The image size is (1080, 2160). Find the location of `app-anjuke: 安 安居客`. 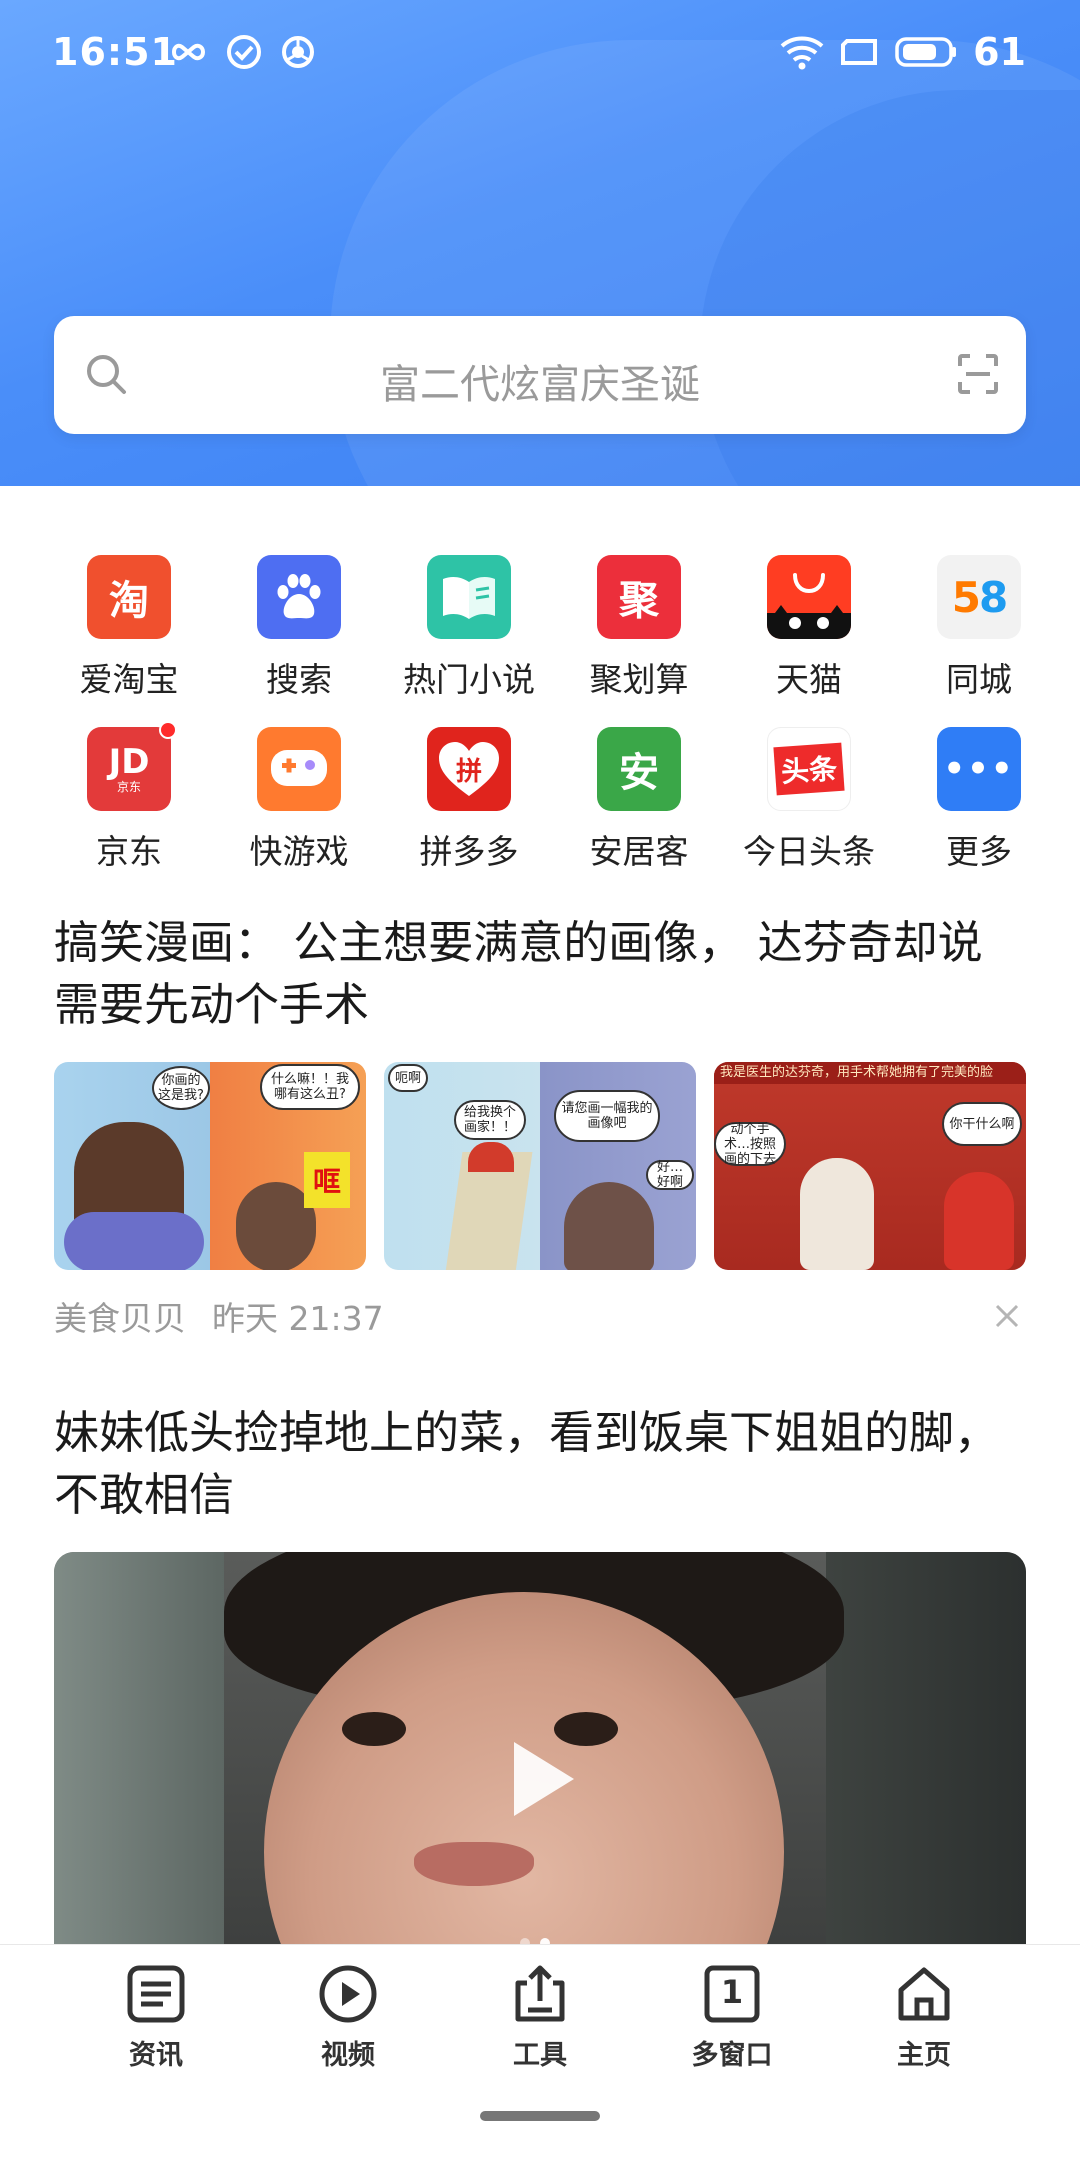

app-anjuke: 安 安居客 is located at coordinates (639, 800).